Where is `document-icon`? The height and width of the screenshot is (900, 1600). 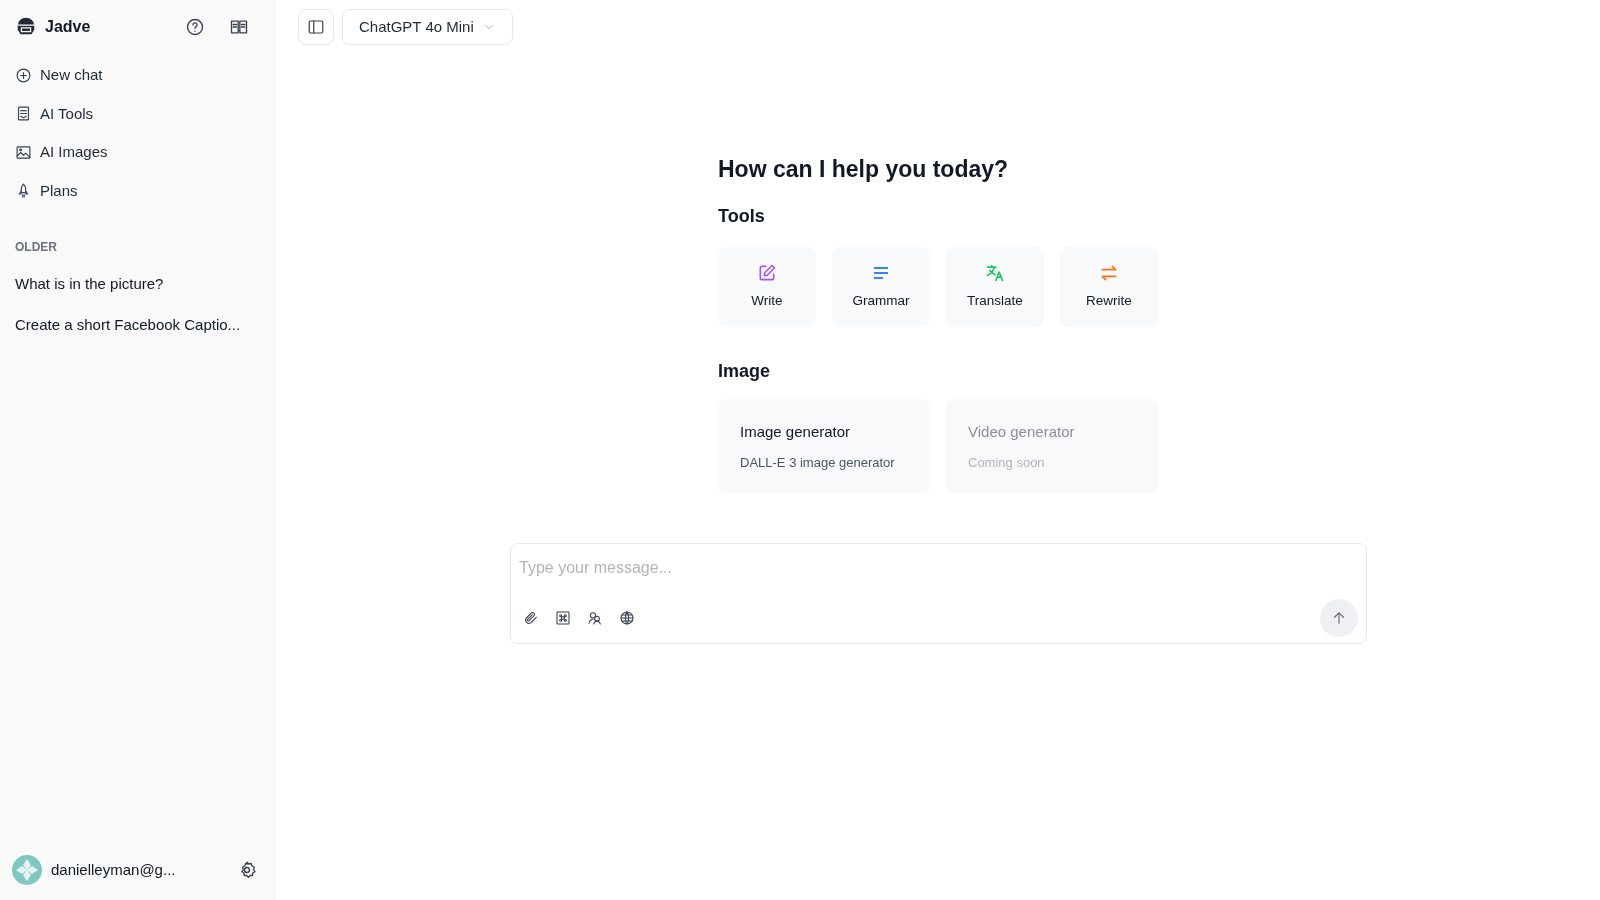
document-icon is located at coordinates (23, 114).